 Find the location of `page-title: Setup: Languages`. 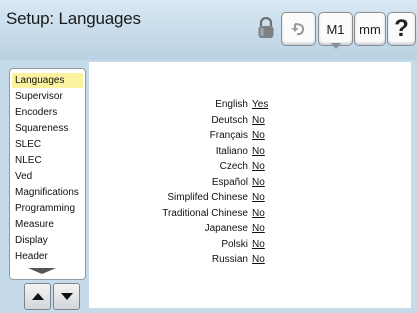

page-title: Setup: Languages is located at coordinates (73, 18).